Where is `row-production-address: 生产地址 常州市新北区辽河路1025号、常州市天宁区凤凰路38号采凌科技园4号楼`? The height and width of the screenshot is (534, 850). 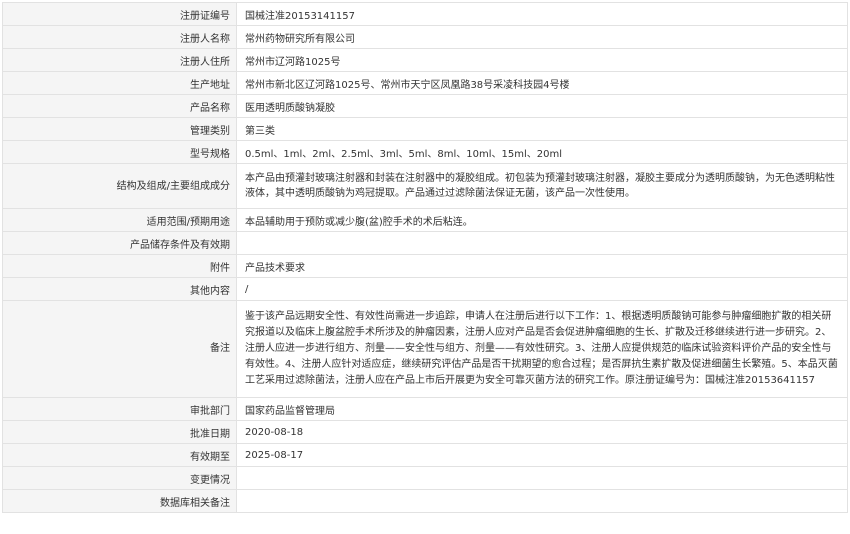
row-production-address: 生产地址 常州市新北区辽河路1025号、常州市天宁区凤凰路38号采凌科技园4号楼 is located at coordinates (425, 83).